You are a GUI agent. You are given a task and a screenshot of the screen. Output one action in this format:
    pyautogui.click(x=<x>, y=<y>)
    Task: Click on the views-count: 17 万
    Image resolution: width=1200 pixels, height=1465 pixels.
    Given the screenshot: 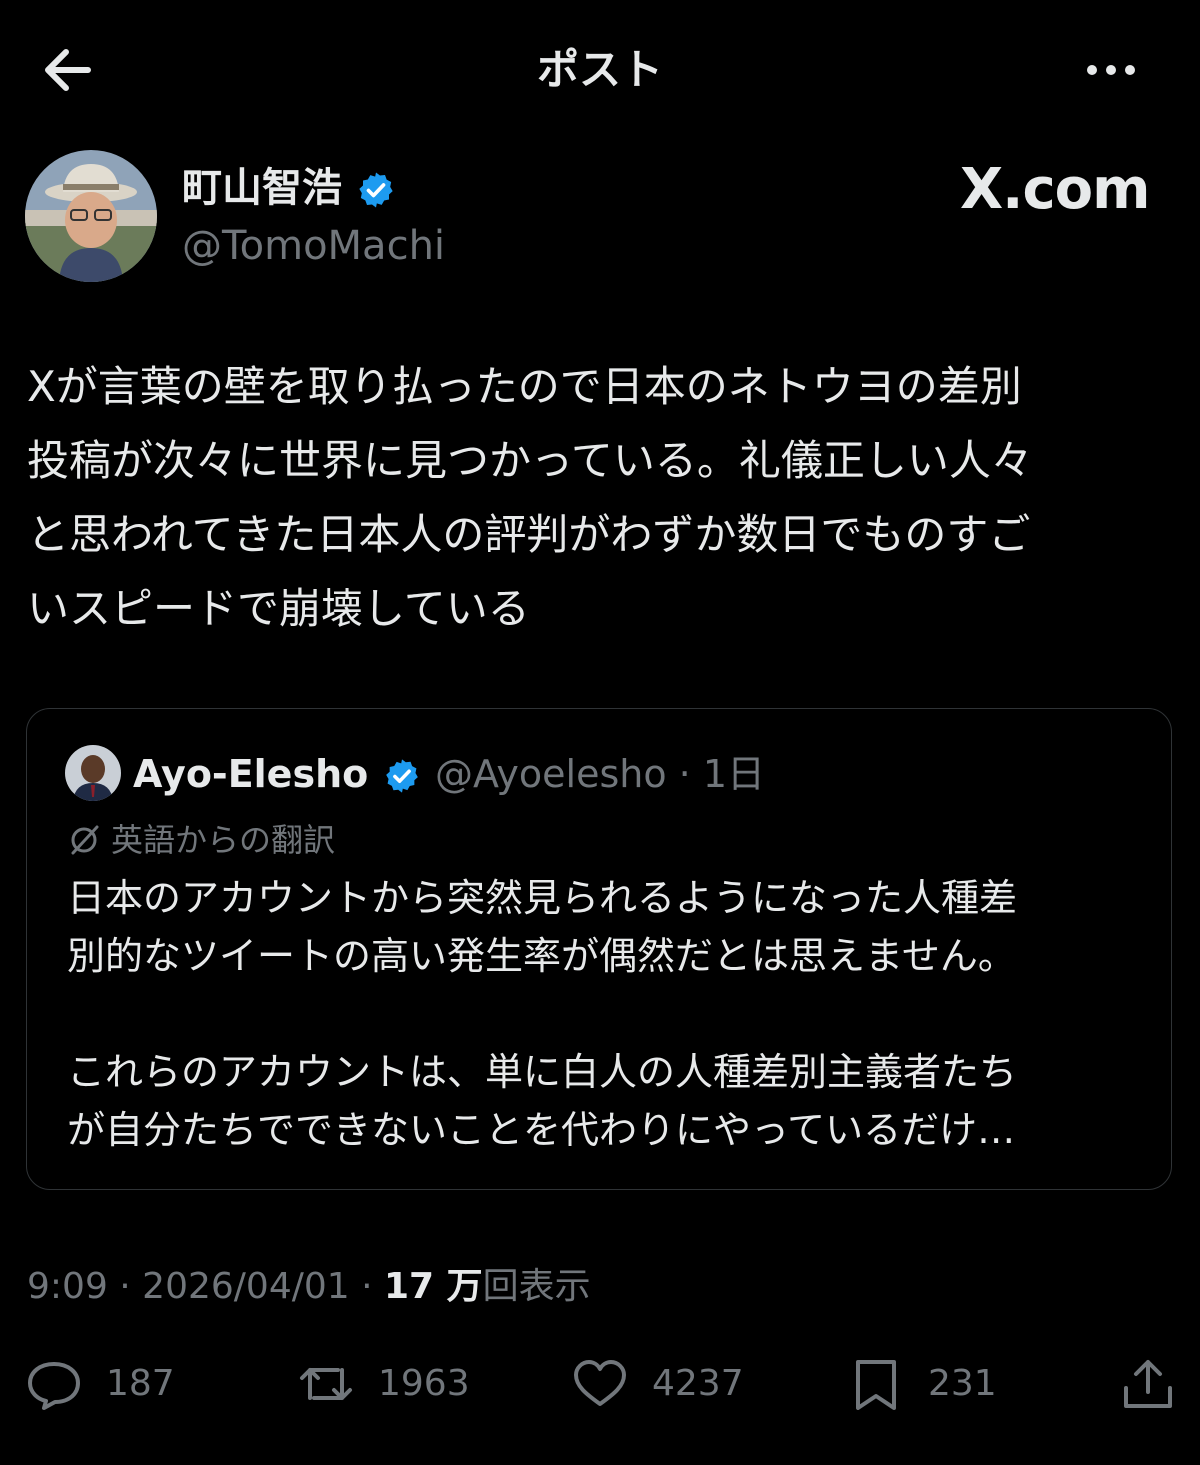 What is the action you would take?
    pyautogui.click(x=433, y=1286)
    